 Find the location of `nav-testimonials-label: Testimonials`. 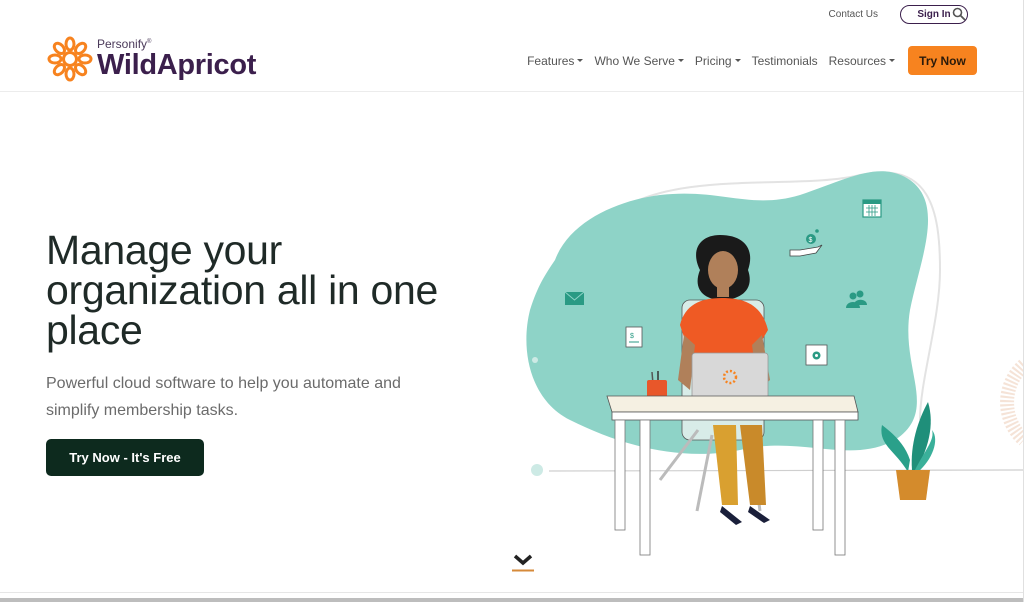

nav-testimonials-label: Testimonials is located at coordinates (784, 60).